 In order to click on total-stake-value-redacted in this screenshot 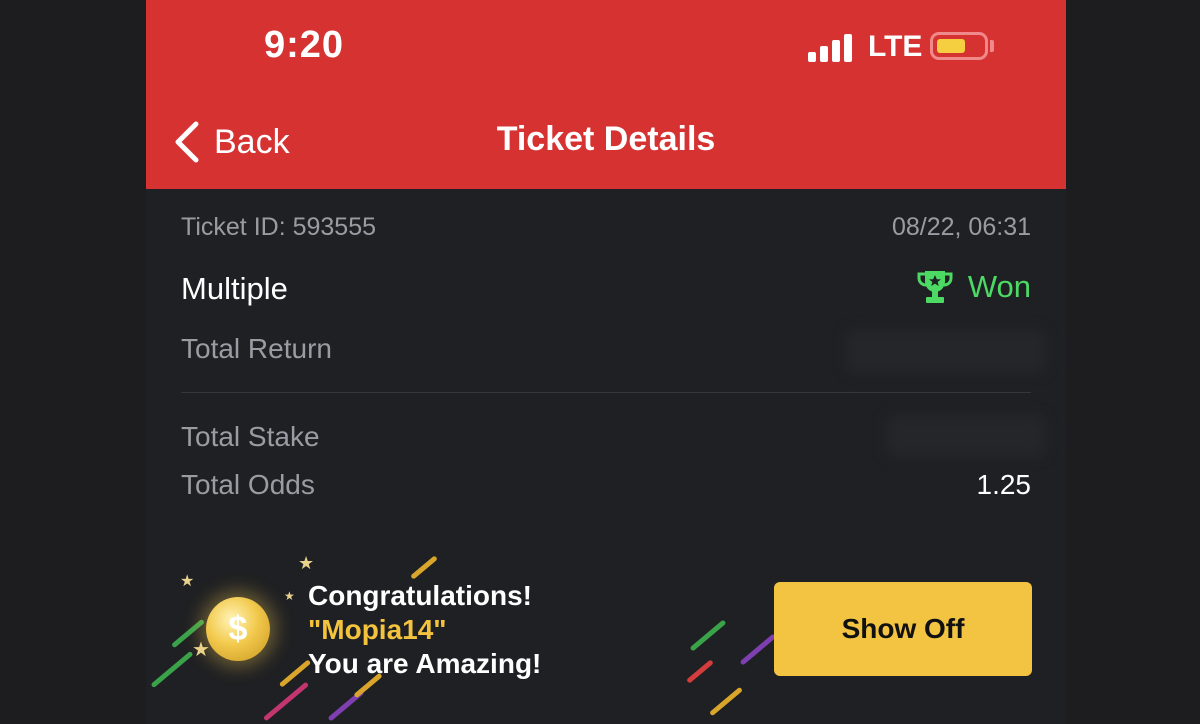, I will do `click(966, 436)`.